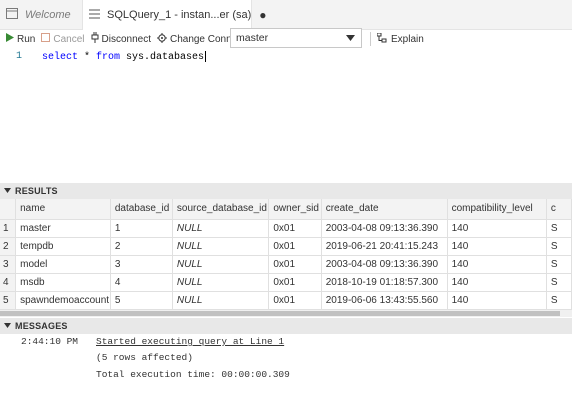  Describe the element at coordinates (384, 246) in the screenshot. I see `cell-create-date: 2019-06-21 20:41:15.243` at that location.